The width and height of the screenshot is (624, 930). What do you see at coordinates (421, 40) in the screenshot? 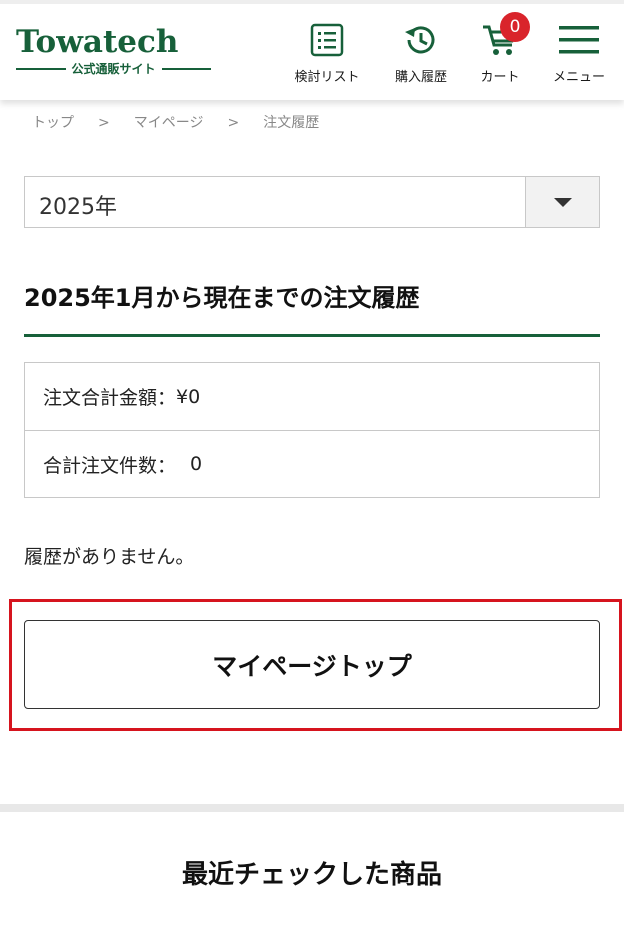
I see `history-icon` at bounding box center [421, 40].